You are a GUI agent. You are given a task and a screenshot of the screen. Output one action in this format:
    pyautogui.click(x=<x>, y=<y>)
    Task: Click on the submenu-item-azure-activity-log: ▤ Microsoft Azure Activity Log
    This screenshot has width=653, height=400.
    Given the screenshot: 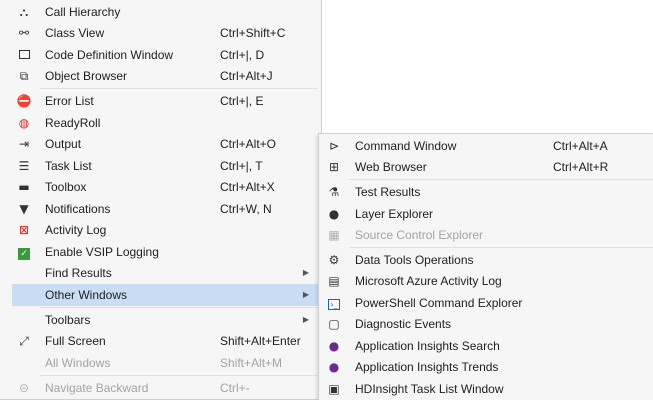 What is the action you would take?
    pyautogui.click(x=486, y=281)
    